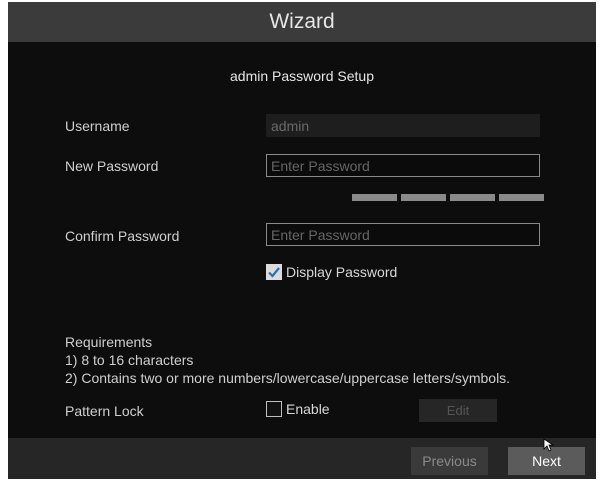 The height and width of the screenshot is (481, 603). Describe the element at coordinates (274, 409) in the screenshot. I see `checkbox-unchecked-icon` at that location.